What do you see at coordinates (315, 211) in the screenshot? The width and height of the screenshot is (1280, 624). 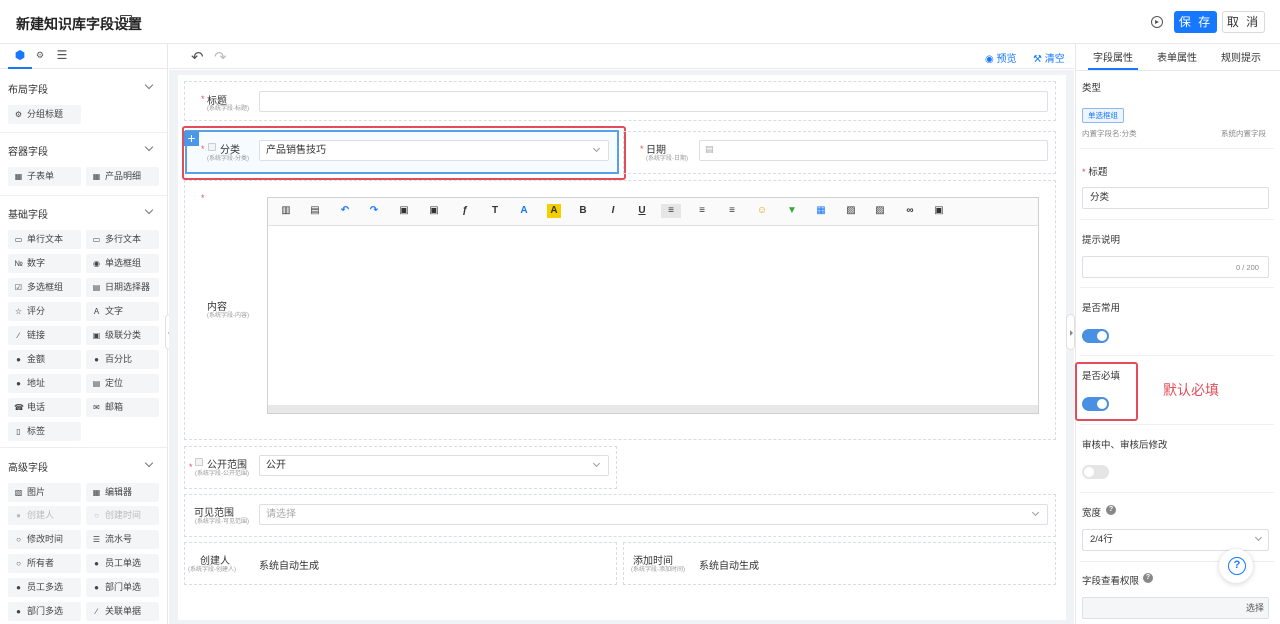 I see `template-icon: ▤` at bounding box center [315, 211].